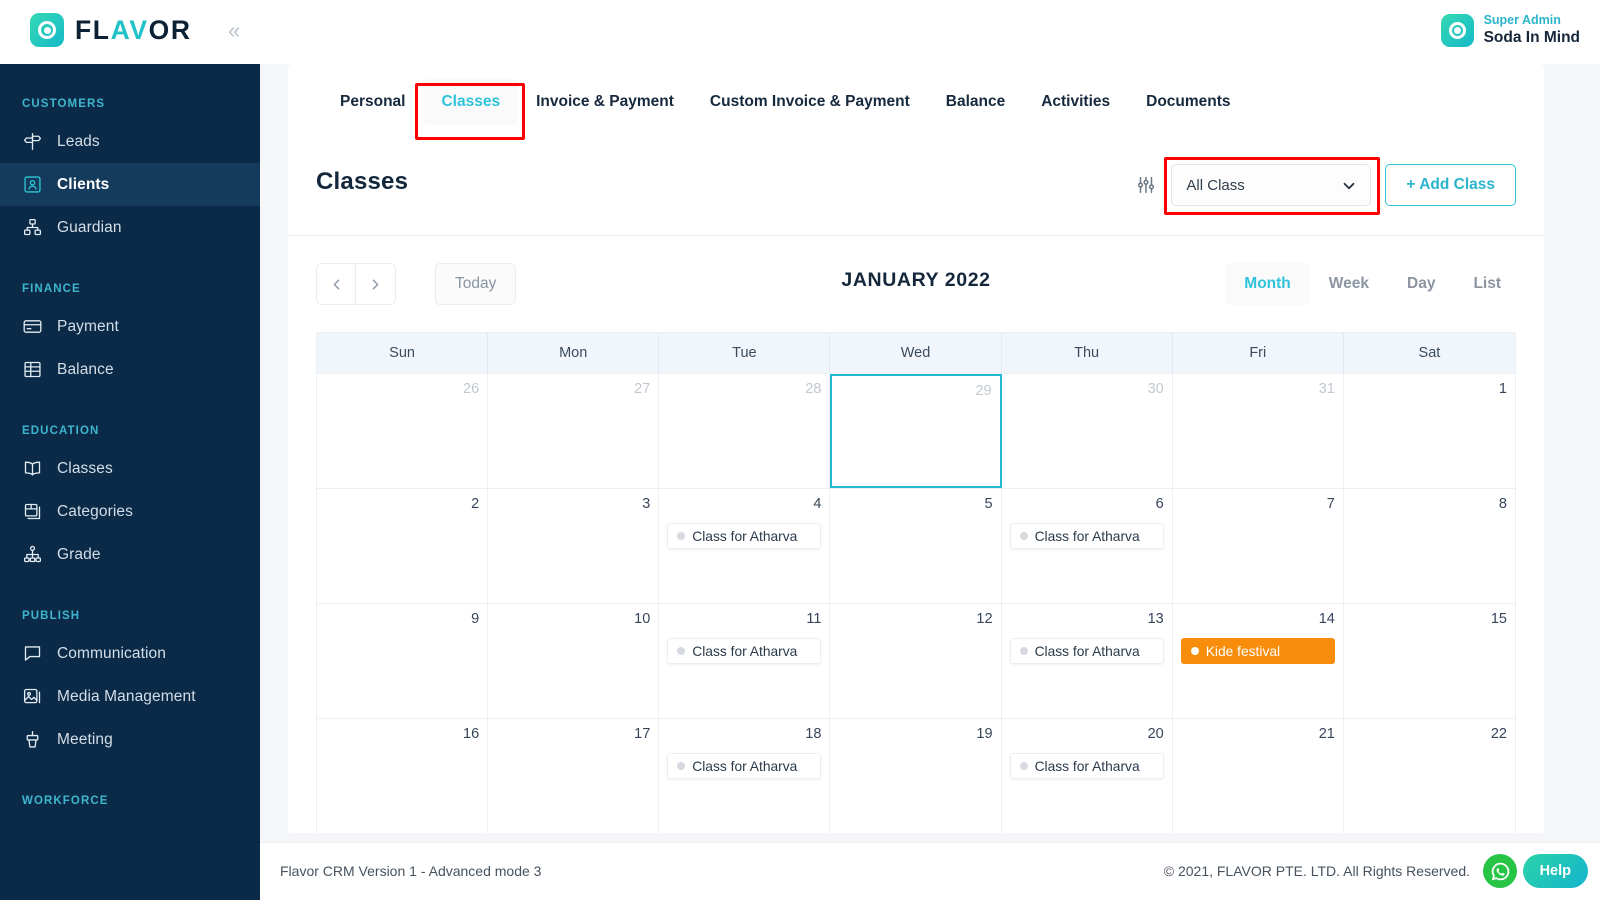  What do you see at coordinates (111, 30) in the screenshot?
I see `brand-logo: FLAVOR` at bounding box center [111, 30].